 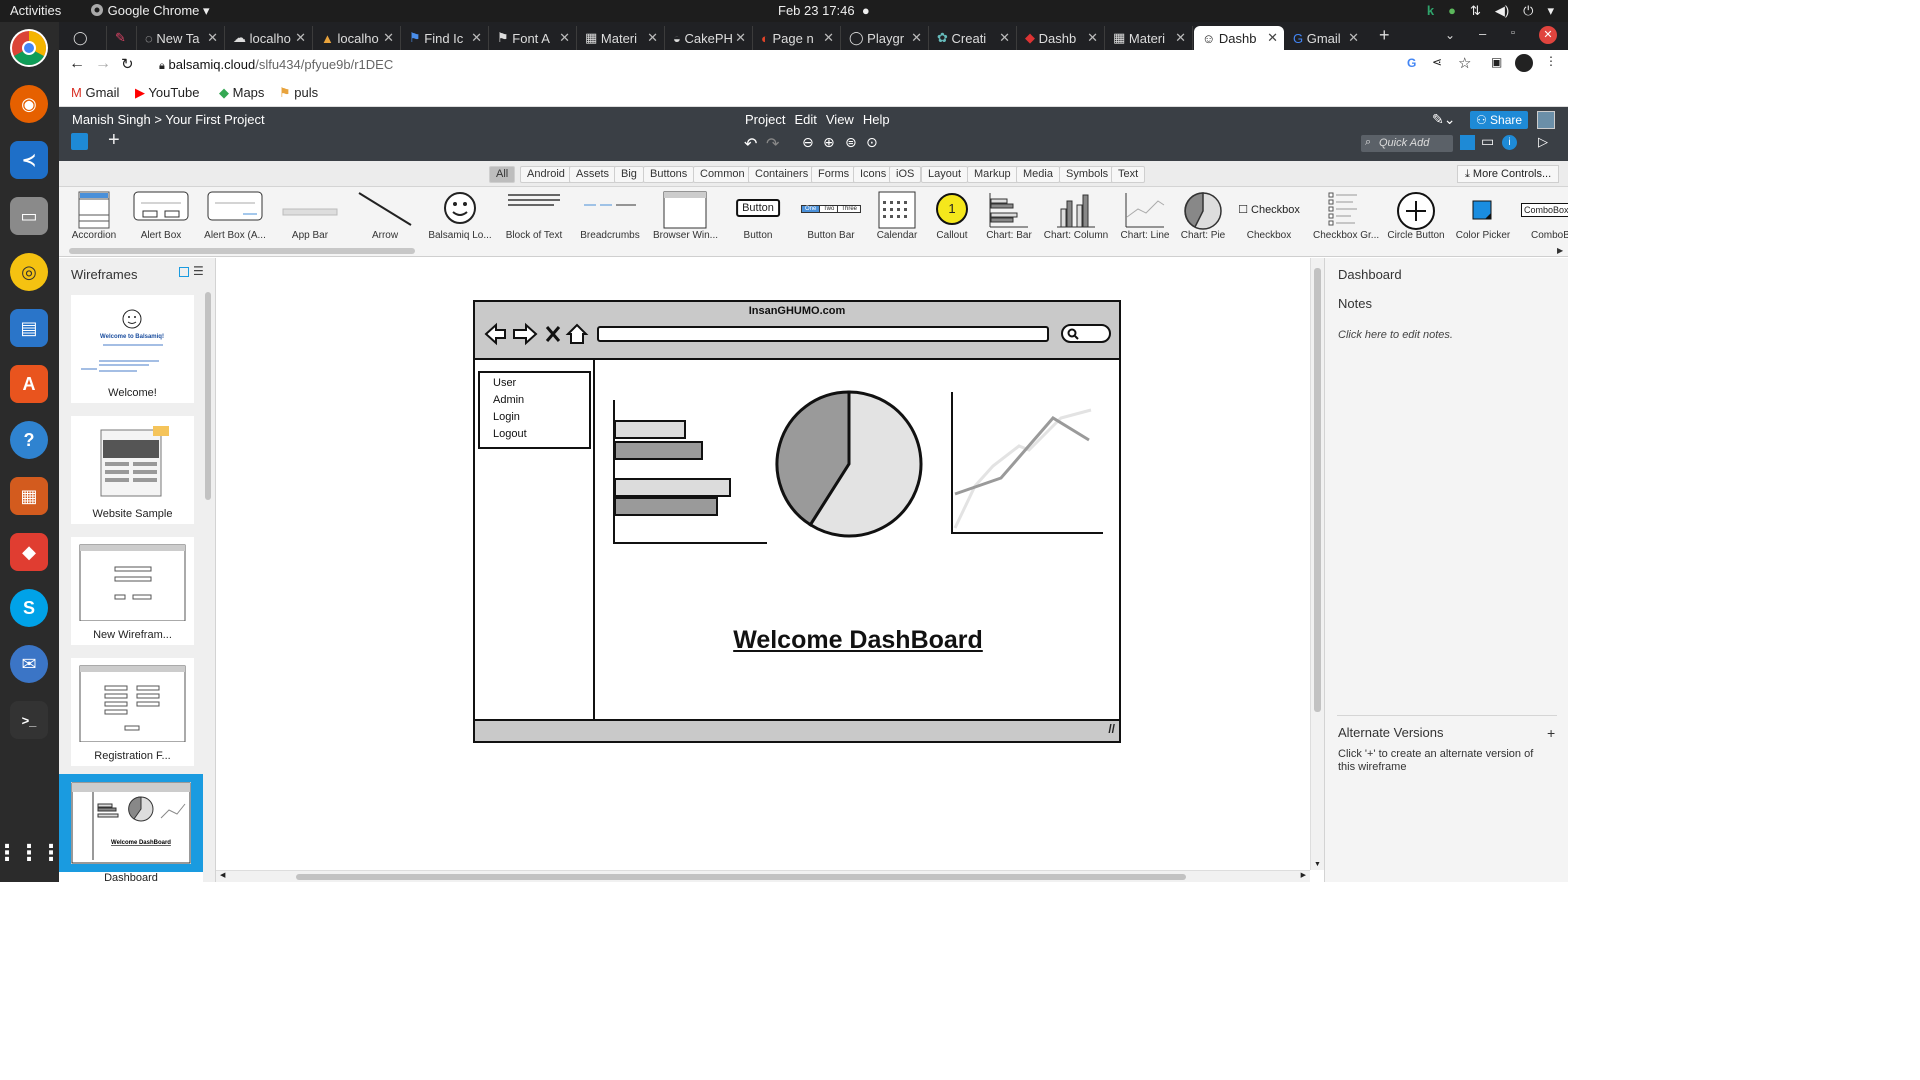 I want to click on controls-scrollbar, so click(x=242, y=251).